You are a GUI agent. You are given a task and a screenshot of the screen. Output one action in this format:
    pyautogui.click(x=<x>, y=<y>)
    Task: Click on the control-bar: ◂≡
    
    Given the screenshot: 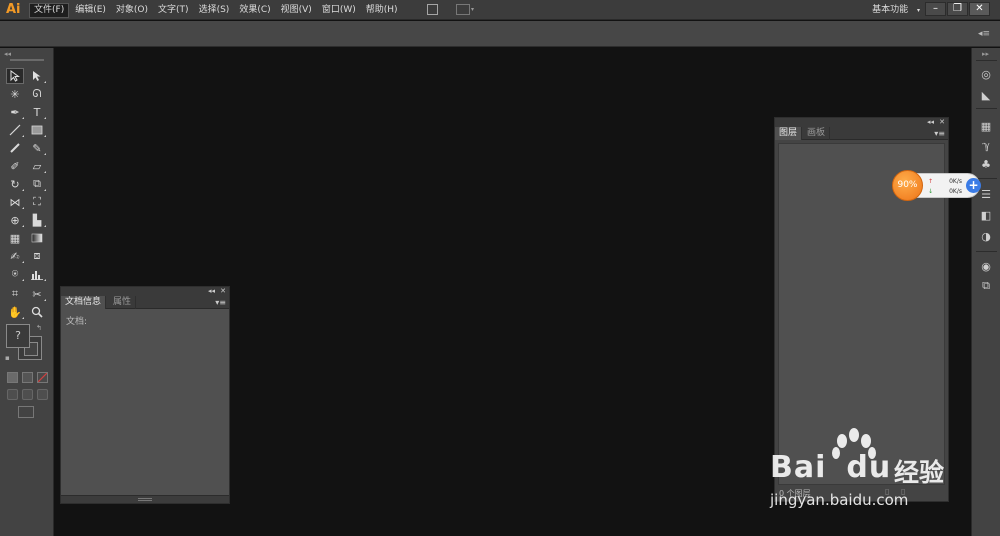 What is the action you would take?
    pyautogui.click(x=500, y=34)
    